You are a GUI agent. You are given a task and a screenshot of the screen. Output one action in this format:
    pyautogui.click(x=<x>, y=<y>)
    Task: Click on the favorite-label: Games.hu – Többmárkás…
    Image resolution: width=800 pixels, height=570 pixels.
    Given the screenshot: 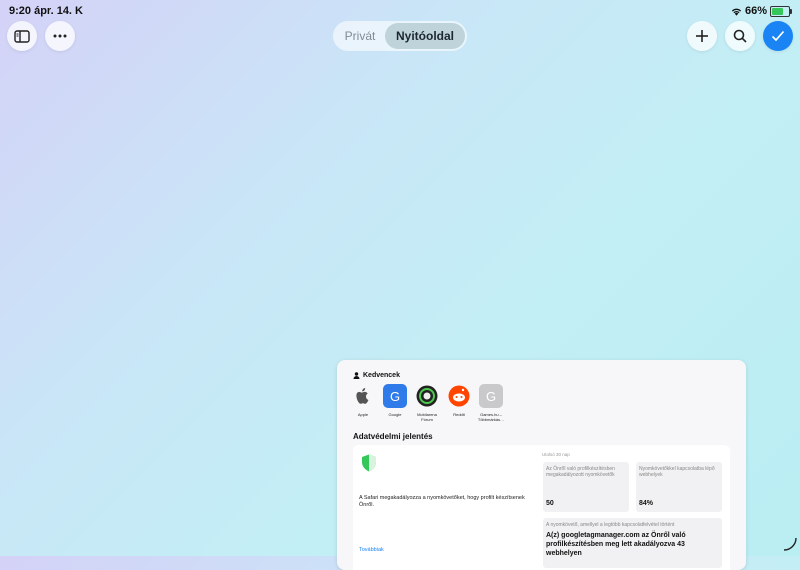 What is the action you would take?
    pyautogui.click(x=491, y=417)
    